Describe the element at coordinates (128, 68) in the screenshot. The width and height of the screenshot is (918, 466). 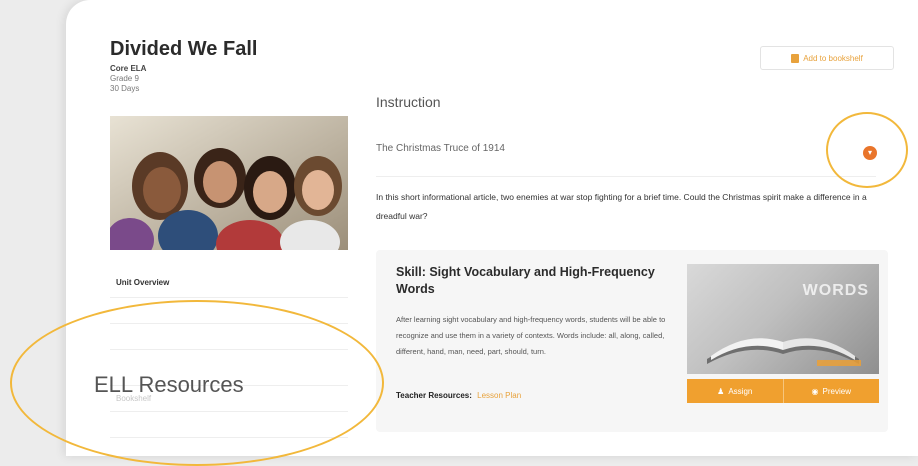
I see `unit-program: Core ELA` at that location.